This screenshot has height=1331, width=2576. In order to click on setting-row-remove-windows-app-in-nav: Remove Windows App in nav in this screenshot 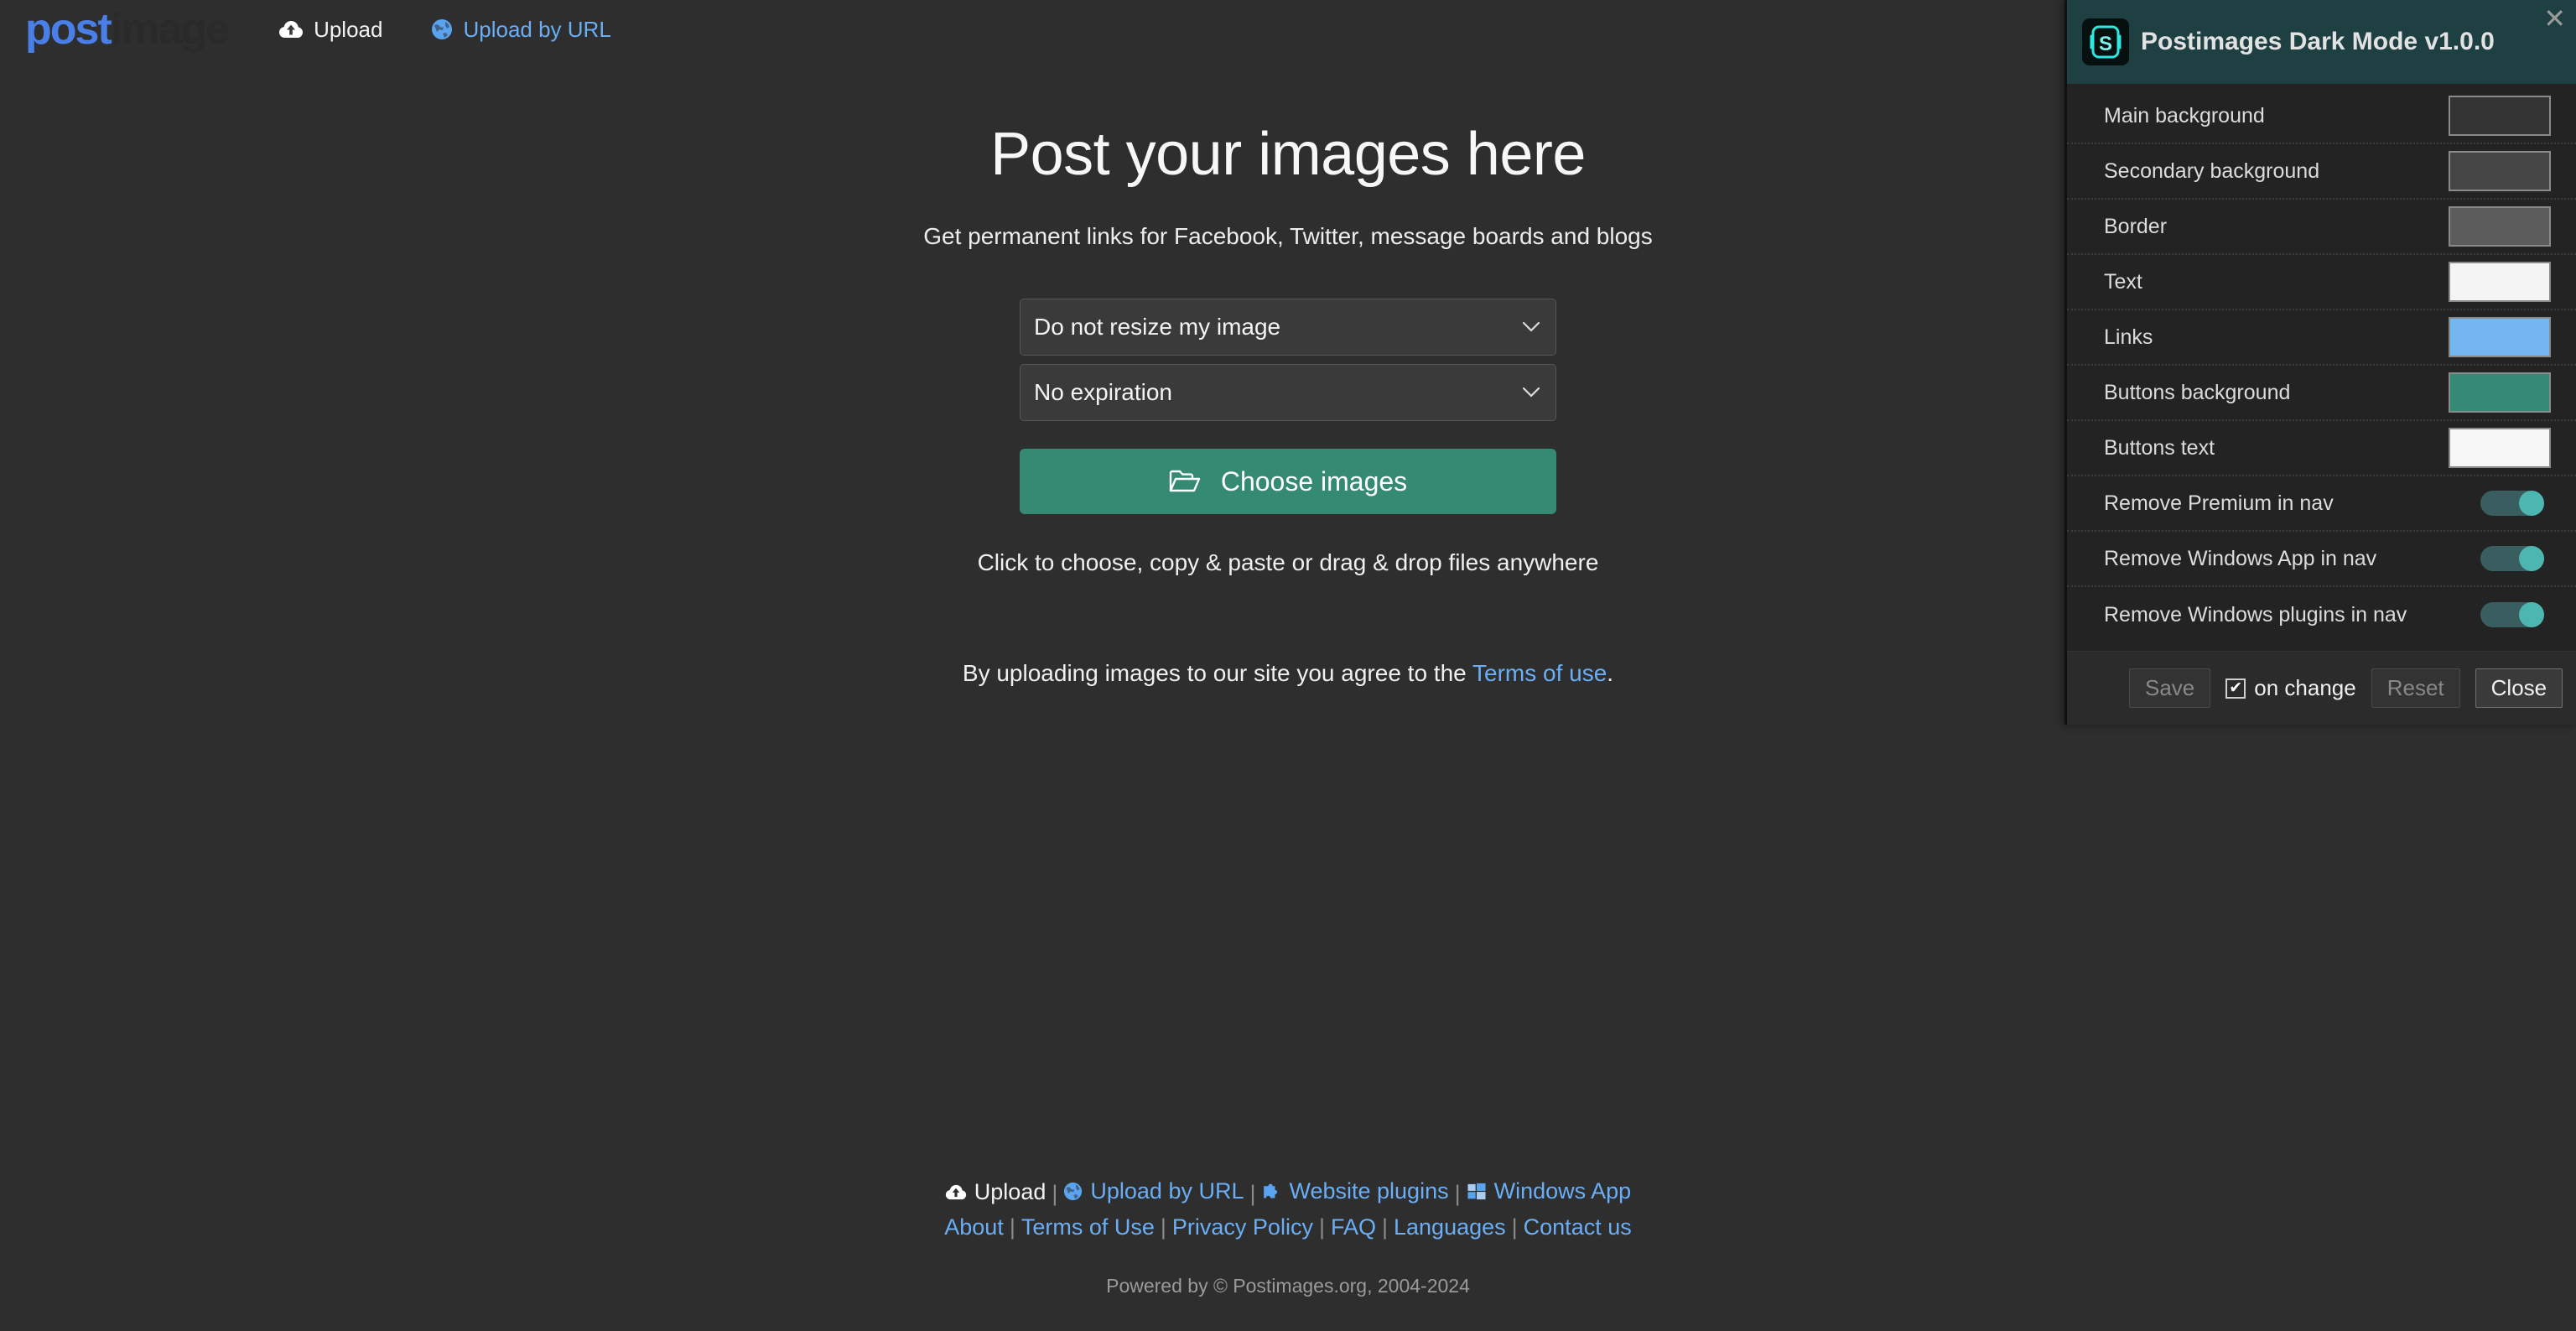, I will do `click(2321, 559)`.